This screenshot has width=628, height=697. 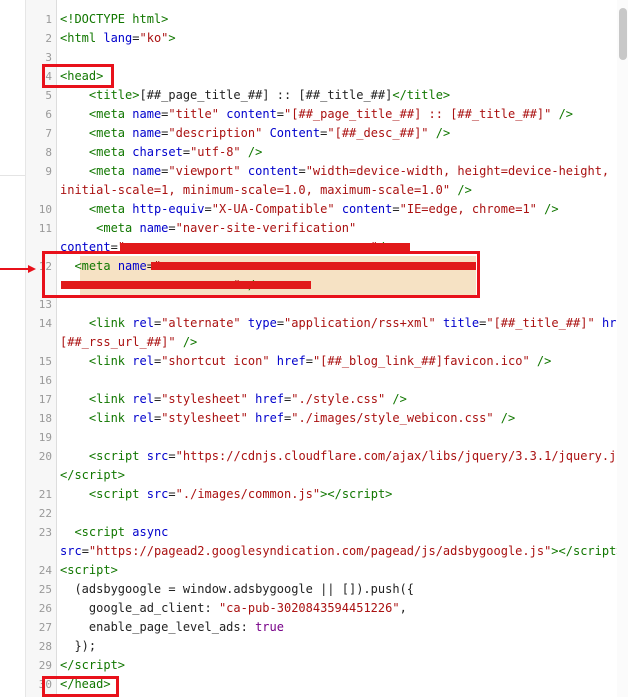 What do you see at coordinates (172, 627) in the screenshot?
I see `code-text: enable_page_level_ads: true` at bounding box center [172, 627].